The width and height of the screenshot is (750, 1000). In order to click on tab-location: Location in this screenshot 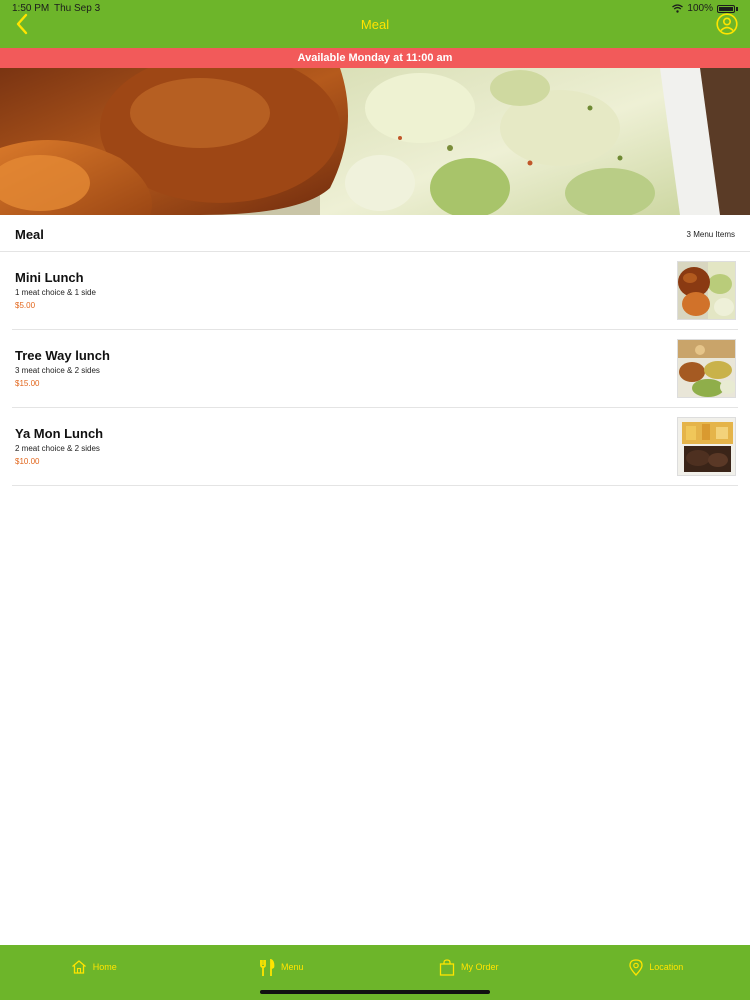, I will do `click(656, 972)`.